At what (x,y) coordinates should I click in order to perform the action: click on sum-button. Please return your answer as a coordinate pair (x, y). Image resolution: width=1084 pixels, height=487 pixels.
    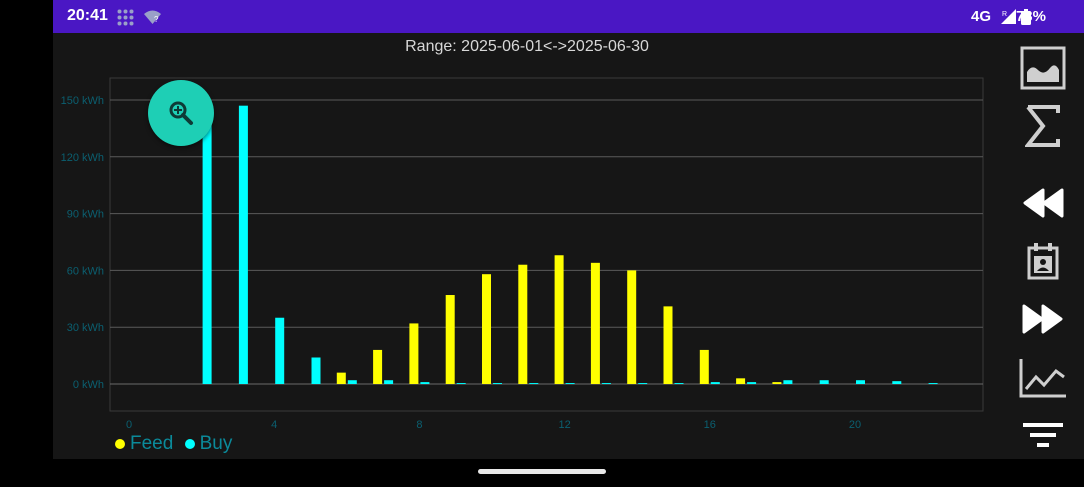
    Looking at the image, I should click on (1043, 126).